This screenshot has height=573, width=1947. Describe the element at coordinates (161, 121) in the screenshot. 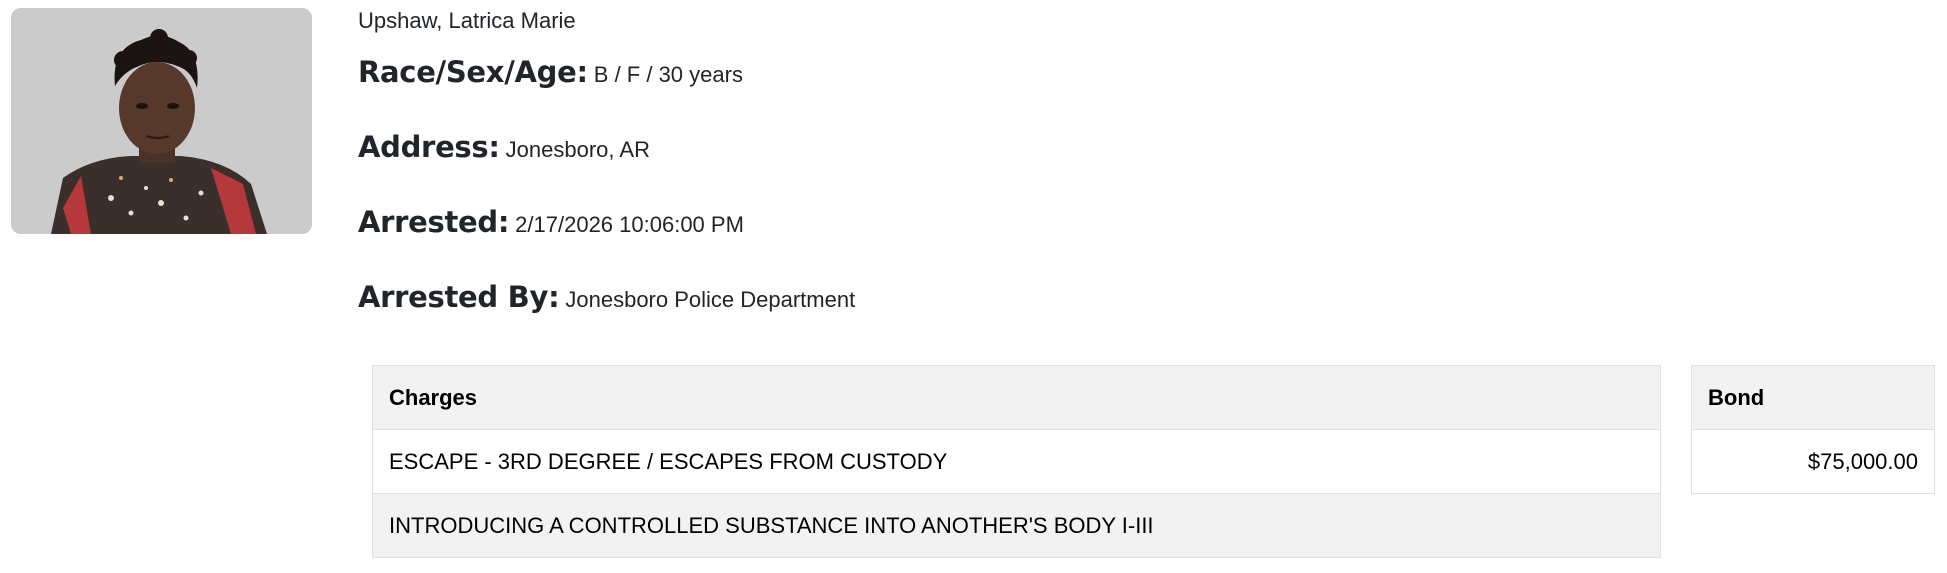

I see `mugshot-photo` at that location.